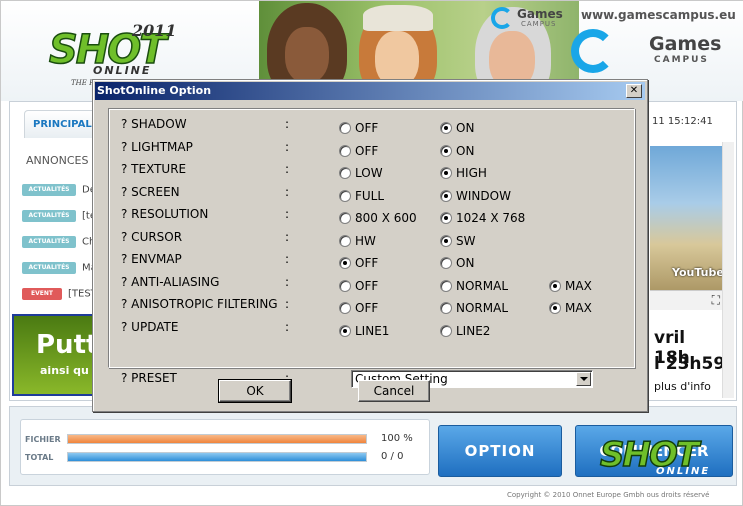 This screenshot has width=743, height=506. Describe the element at coordinates (370, 196) in the screenshot. I see `option-choice-label: FULL` at that location.